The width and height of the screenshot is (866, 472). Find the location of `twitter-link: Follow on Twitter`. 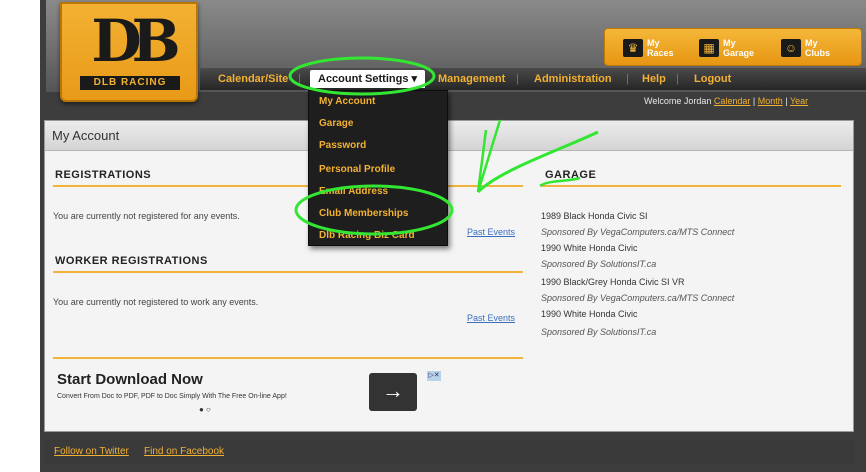

twitter-link: Follow on Twitter is located at coordinates (91, 451).